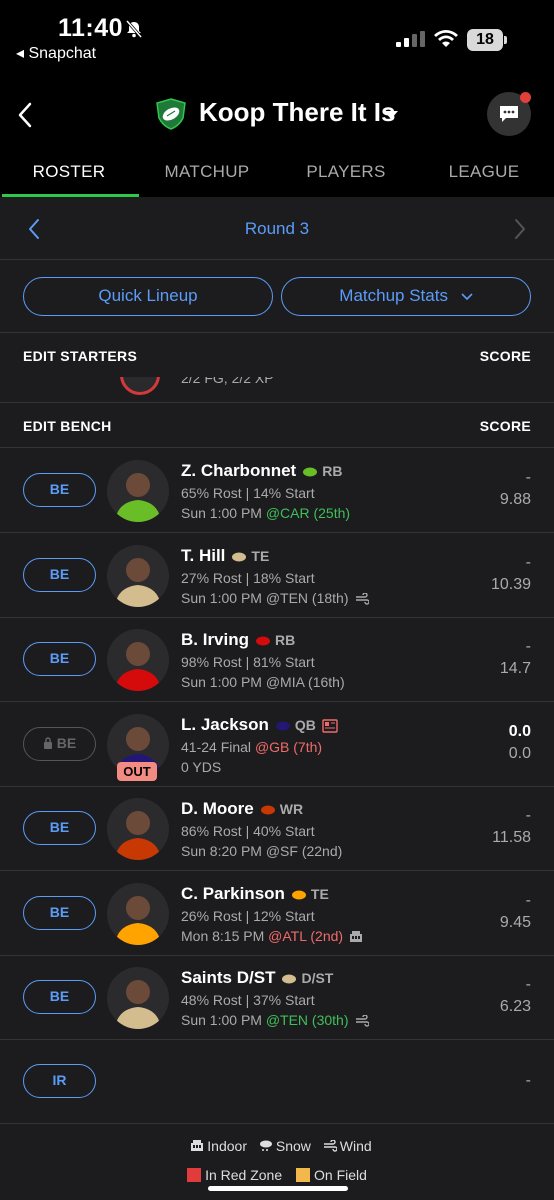 This screenshot has width=554, height=1200. I want to click on player-name: D. Moore, so click(217, 808).